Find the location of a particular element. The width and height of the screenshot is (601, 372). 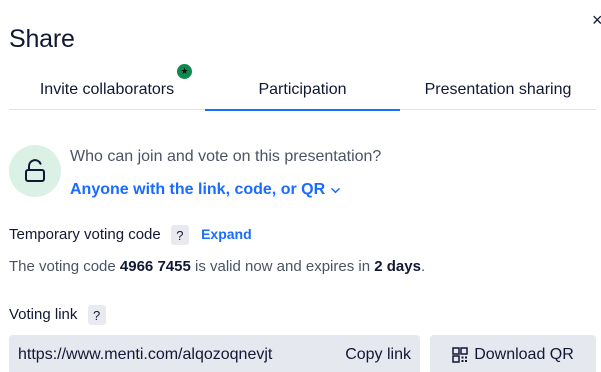

tab-presentation-sharing: Presentation sharing is located at coordinates (498, 90).